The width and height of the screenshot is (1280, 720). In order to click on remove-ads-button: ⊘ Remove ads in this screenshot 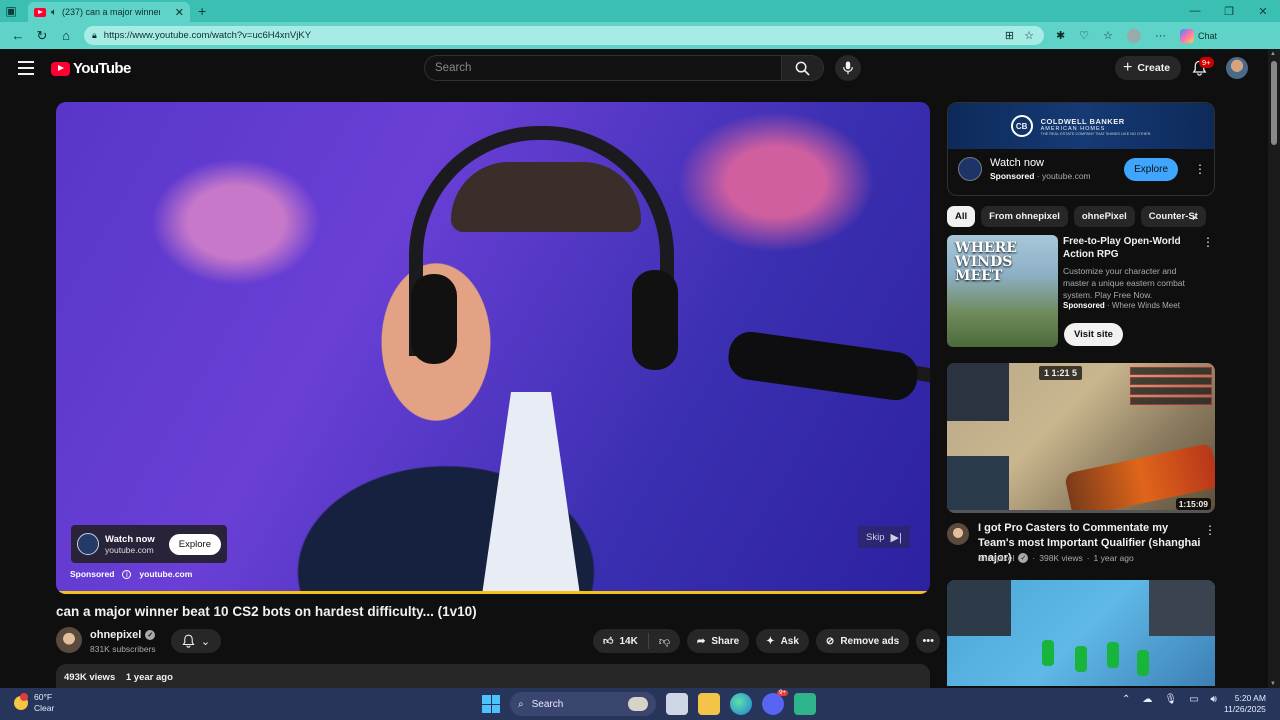, I will do `click(862, 641)`.